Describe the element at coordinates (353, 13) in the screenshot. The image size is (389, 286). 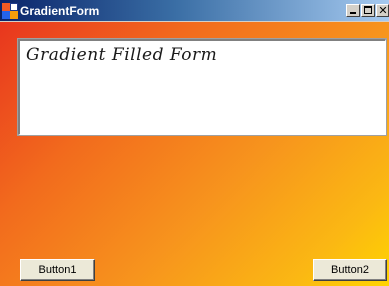
I see `minimize-icon` at that location.